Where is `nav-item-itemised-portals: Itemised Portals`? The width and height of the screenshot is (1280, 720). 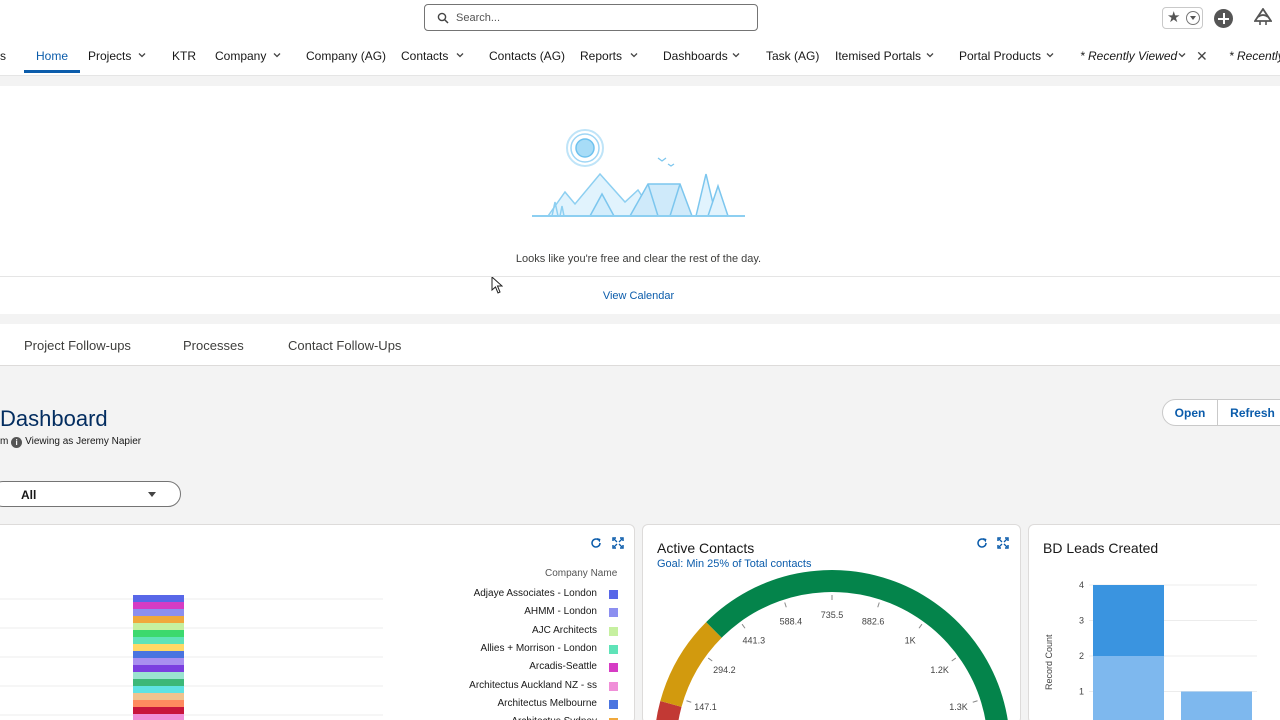
nav-item-itemised-portals: Itemised Portals is located at coordinates (878, 55).